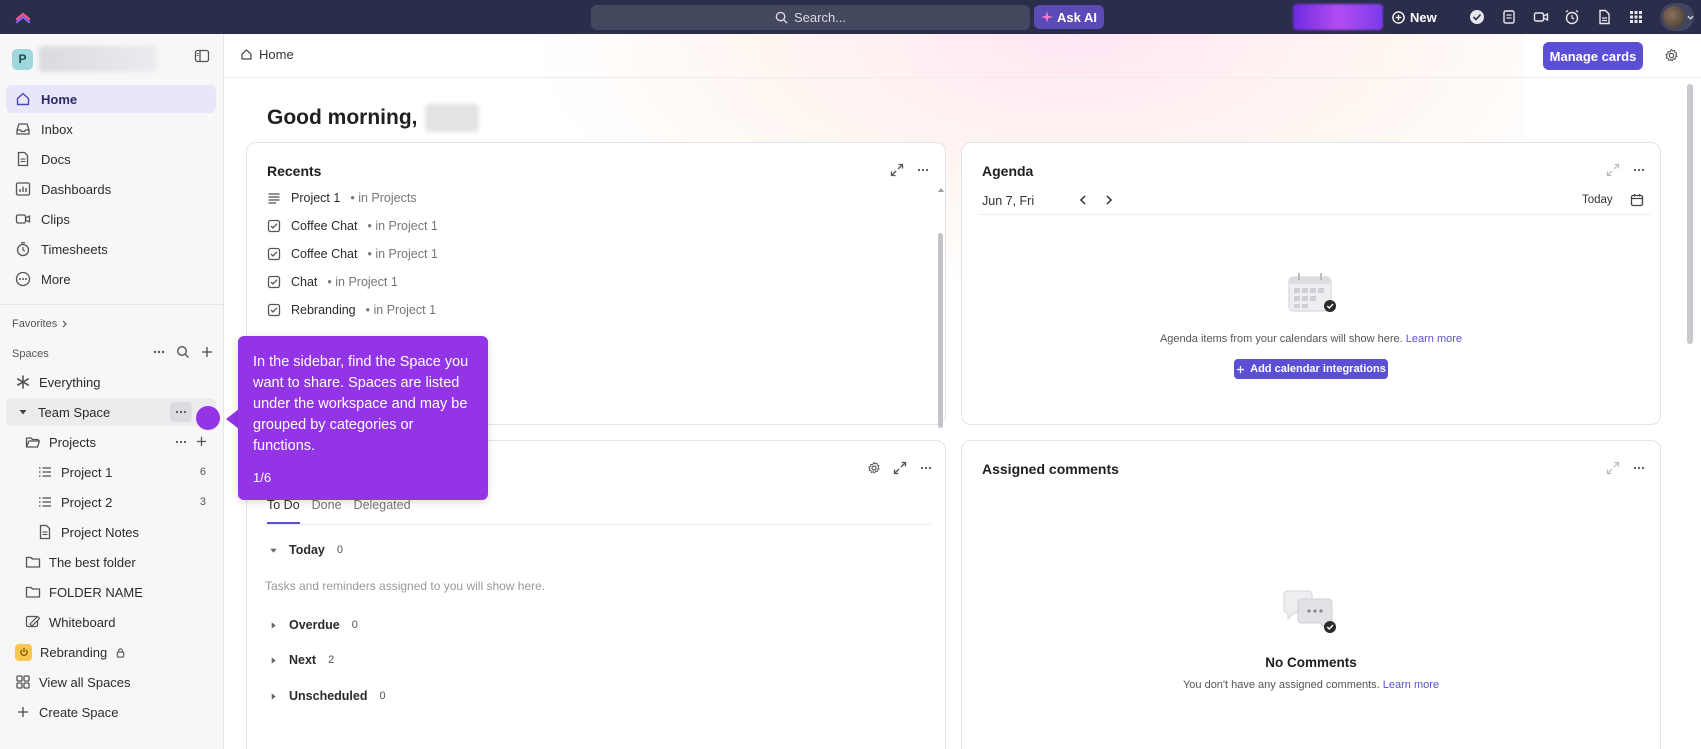 The width and height of the screenshot is (1701, 749). Describe the element at coordinates (111, 219) in the screenshot. I see `sidebar-item-clips: Clips` at that location.